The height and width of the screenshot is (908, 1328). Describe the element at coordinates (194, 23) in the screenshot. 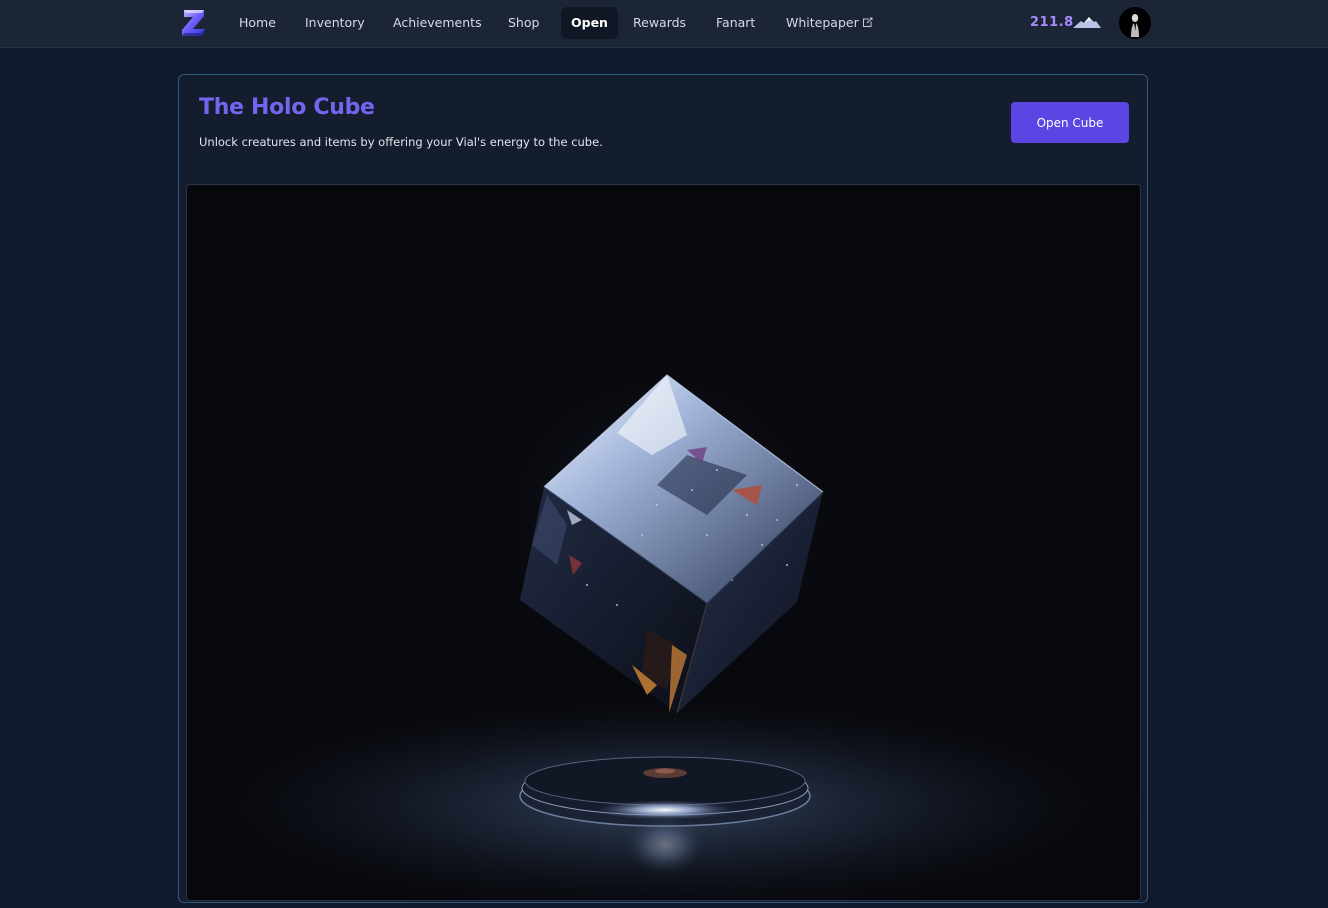

I see `z-logo-icon` at that location.